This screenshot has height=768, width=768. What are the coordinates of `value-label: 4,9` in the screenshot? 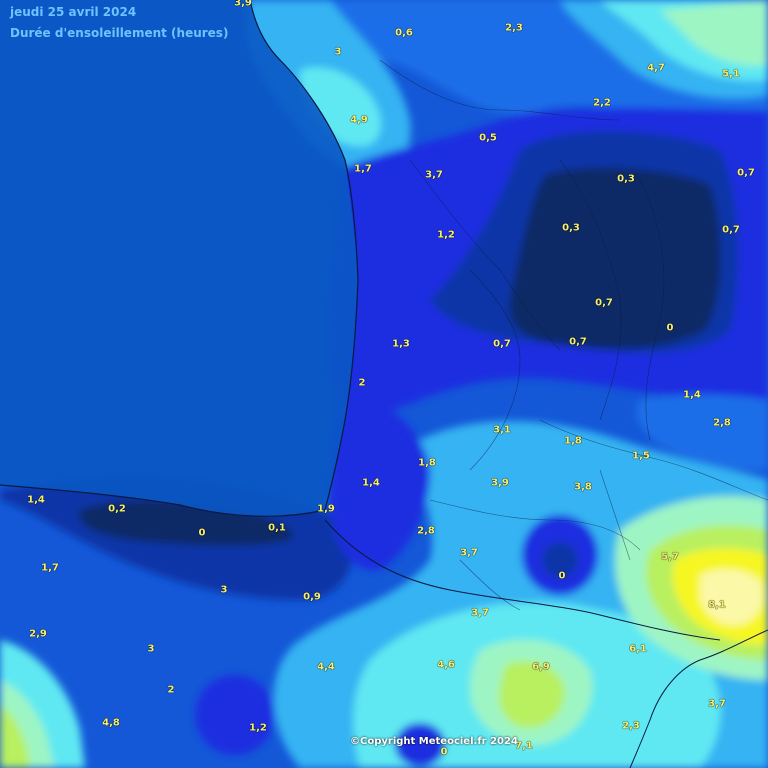 It's located at (359, 120).